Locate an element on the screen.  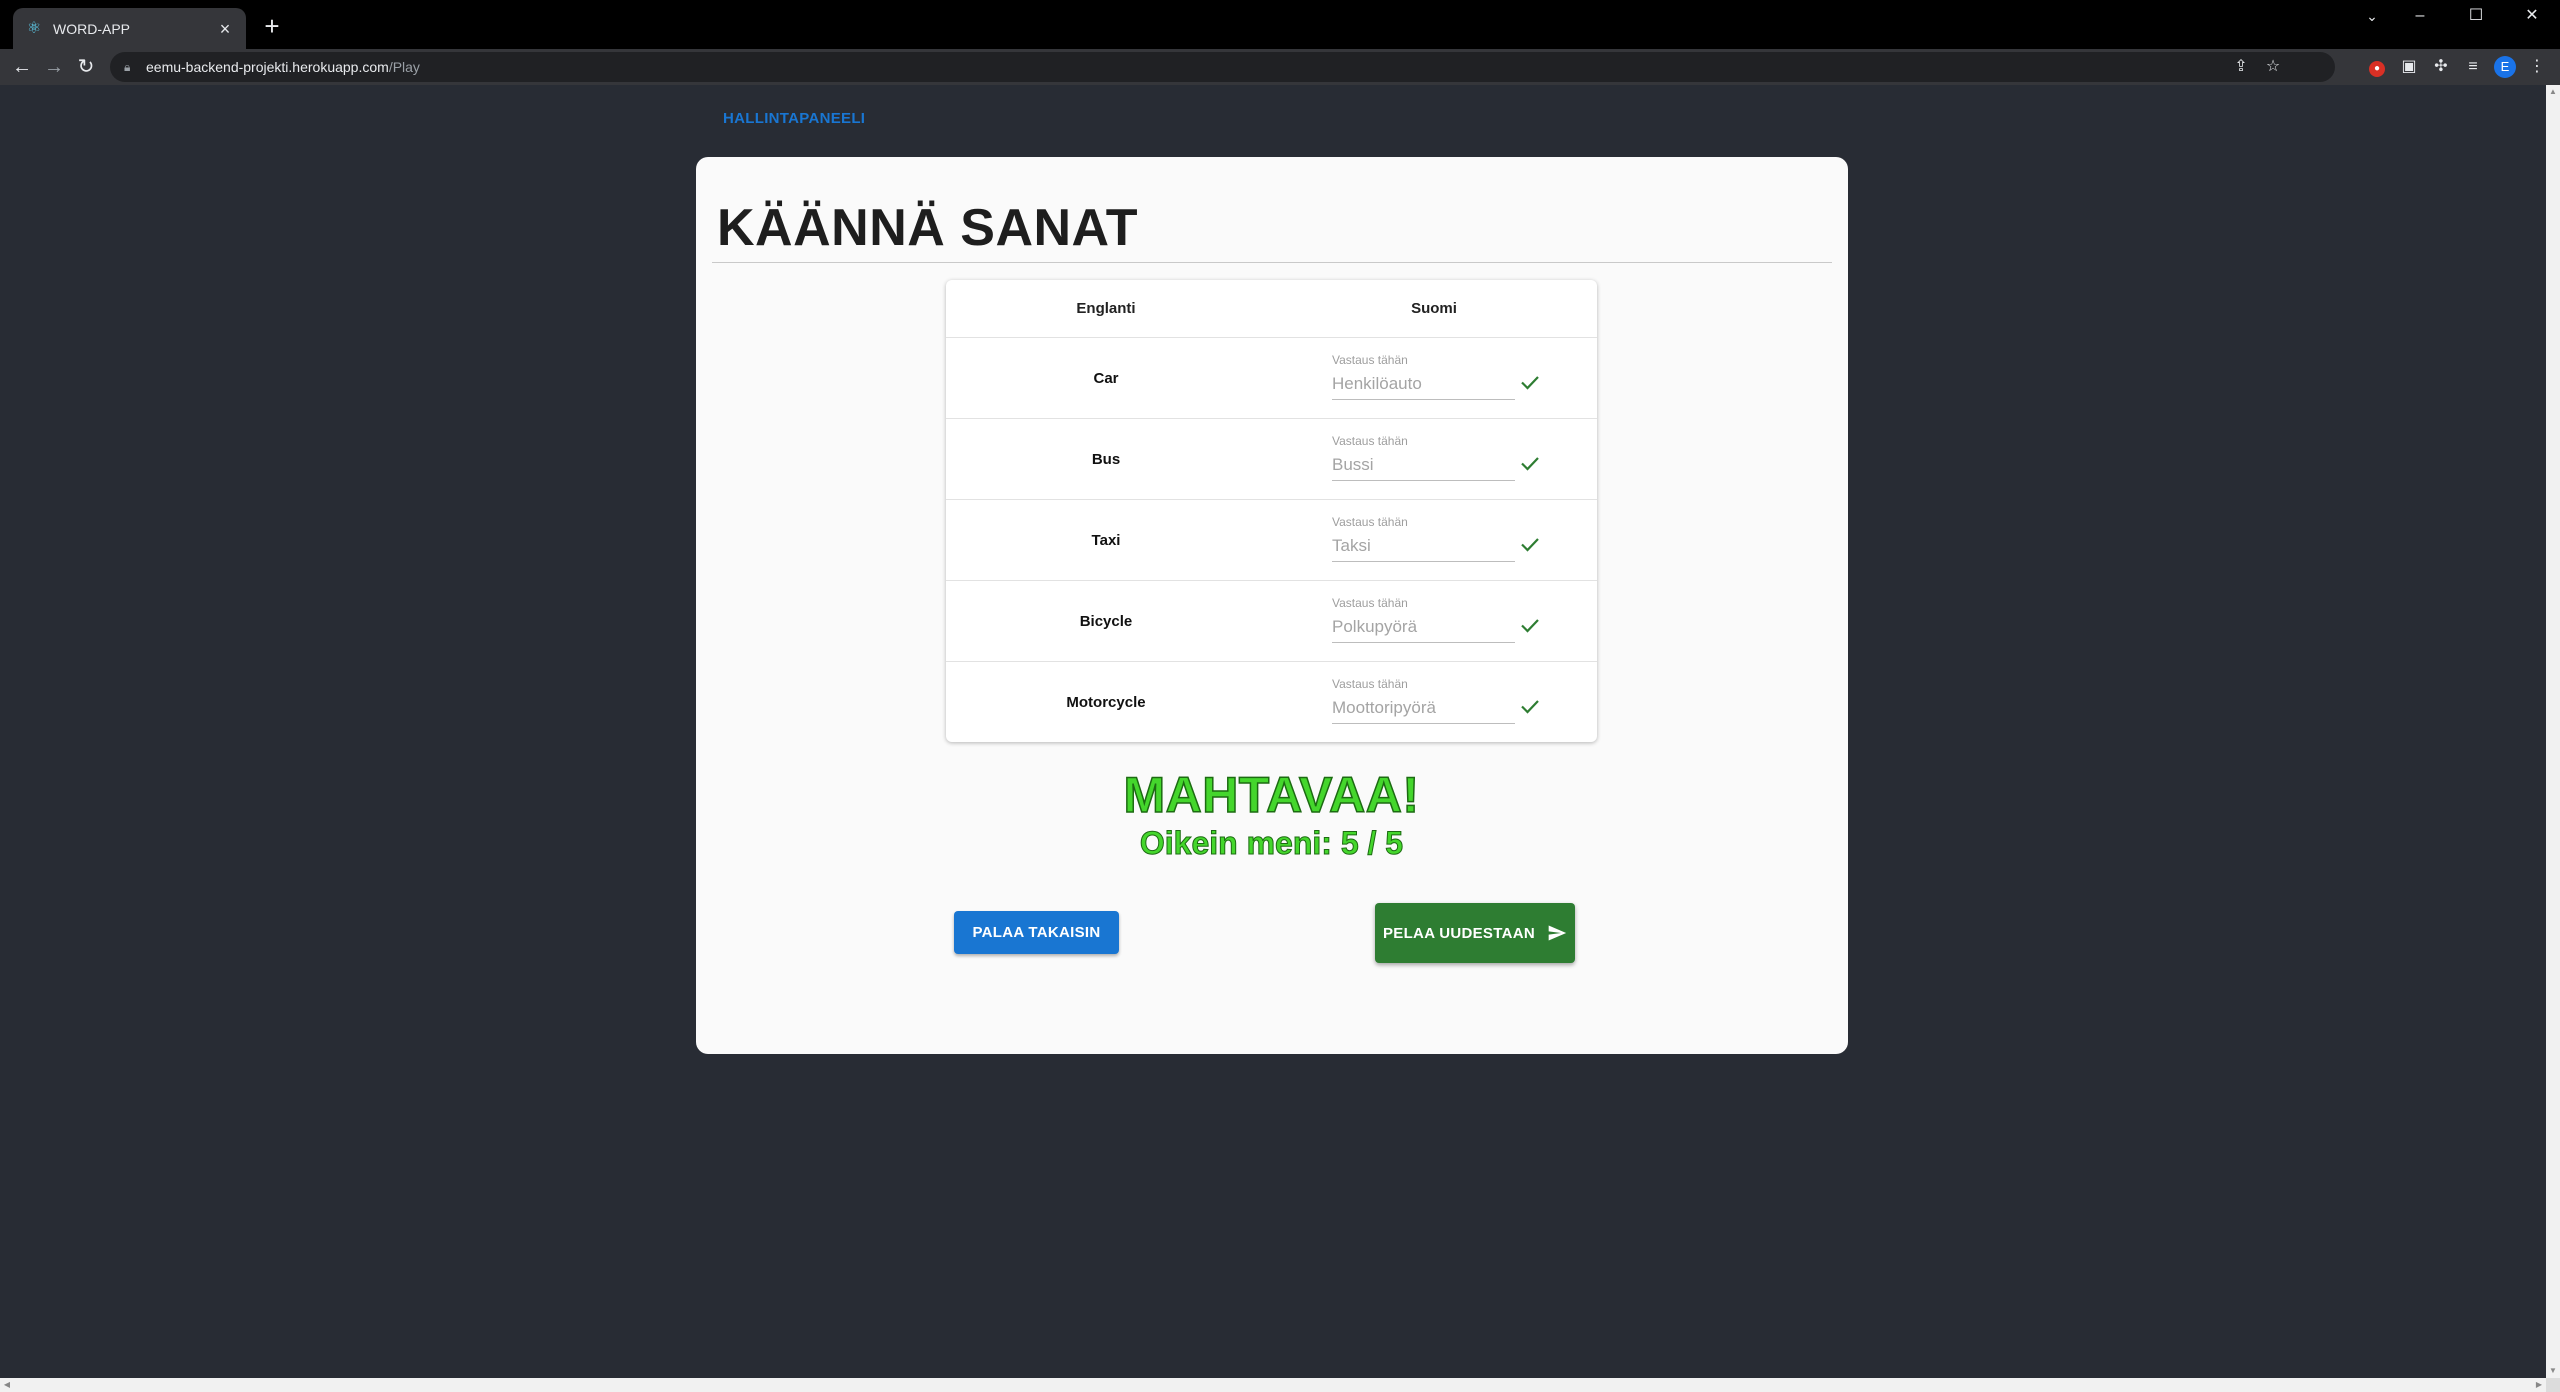
play-again-button: PELAA UUDESTAAN is located at coordinates (1475, 933).